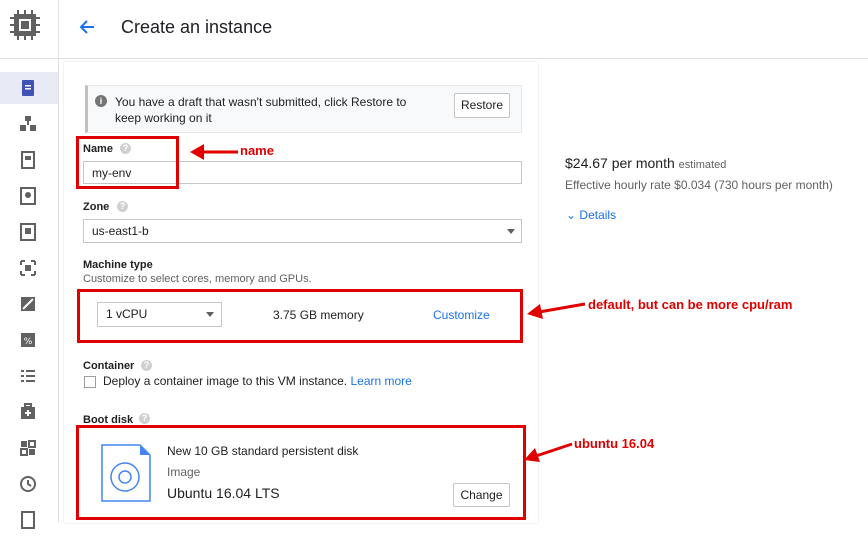  I want to click on settings-icon, so click(28, 520).